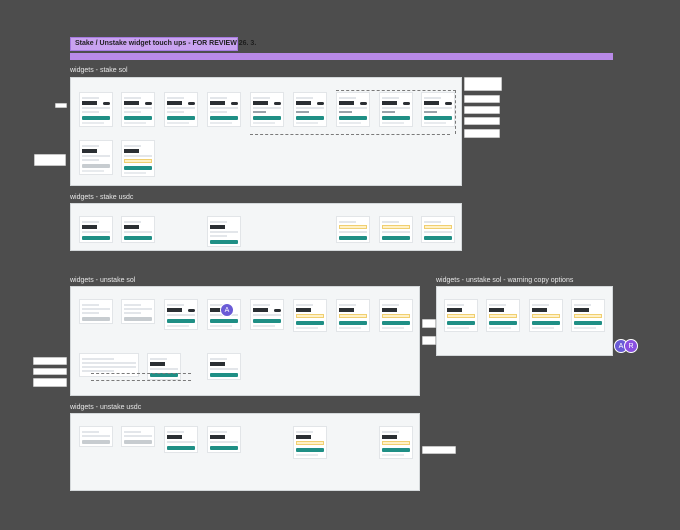 Image resolution: width=680 pixels, height=530 pixels. I want to click on section-frame-stake-sol, so click(266, 131).